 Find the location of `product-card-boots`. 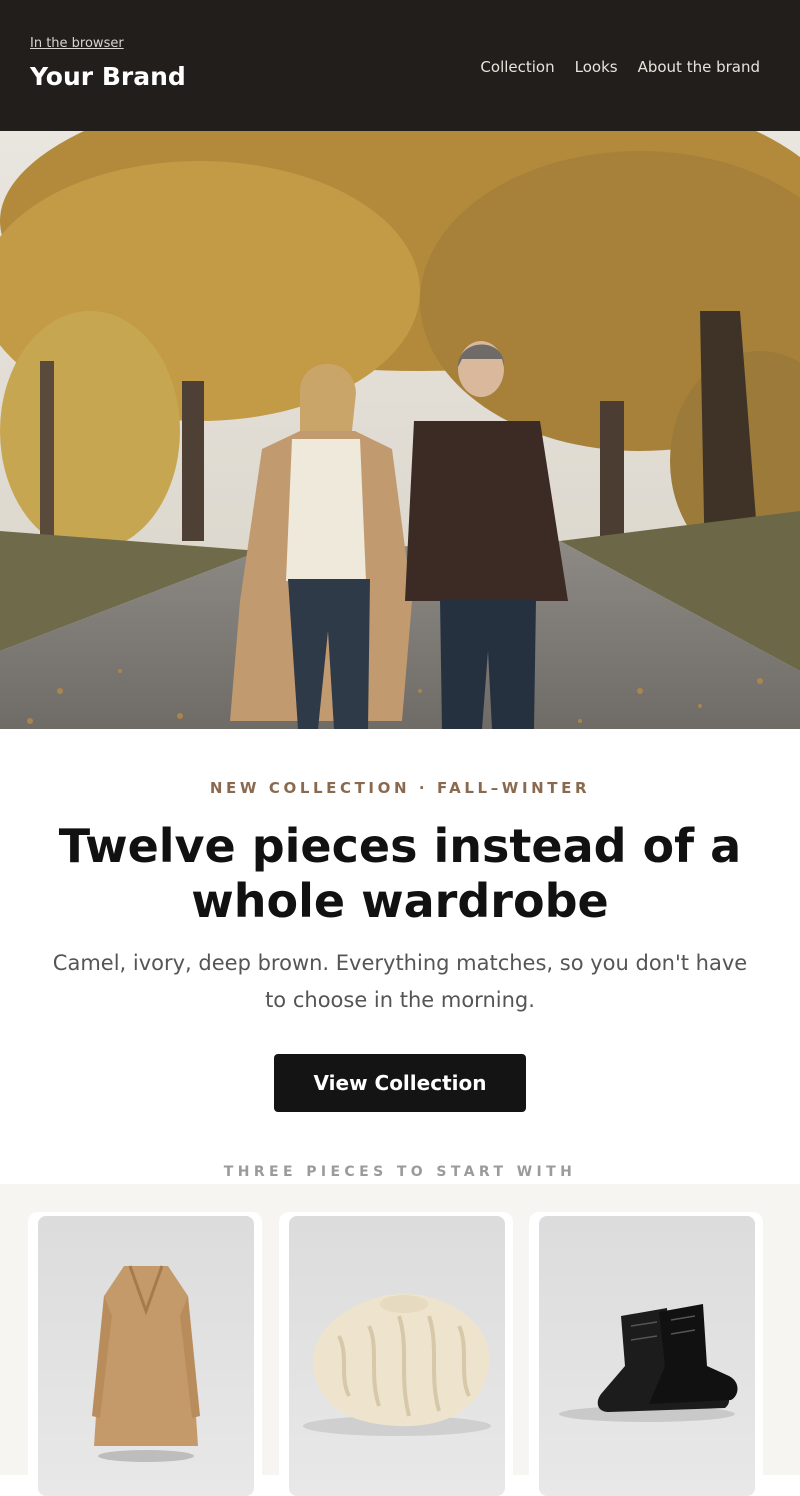

product-card-boots is located at coordinates (646, 1354).